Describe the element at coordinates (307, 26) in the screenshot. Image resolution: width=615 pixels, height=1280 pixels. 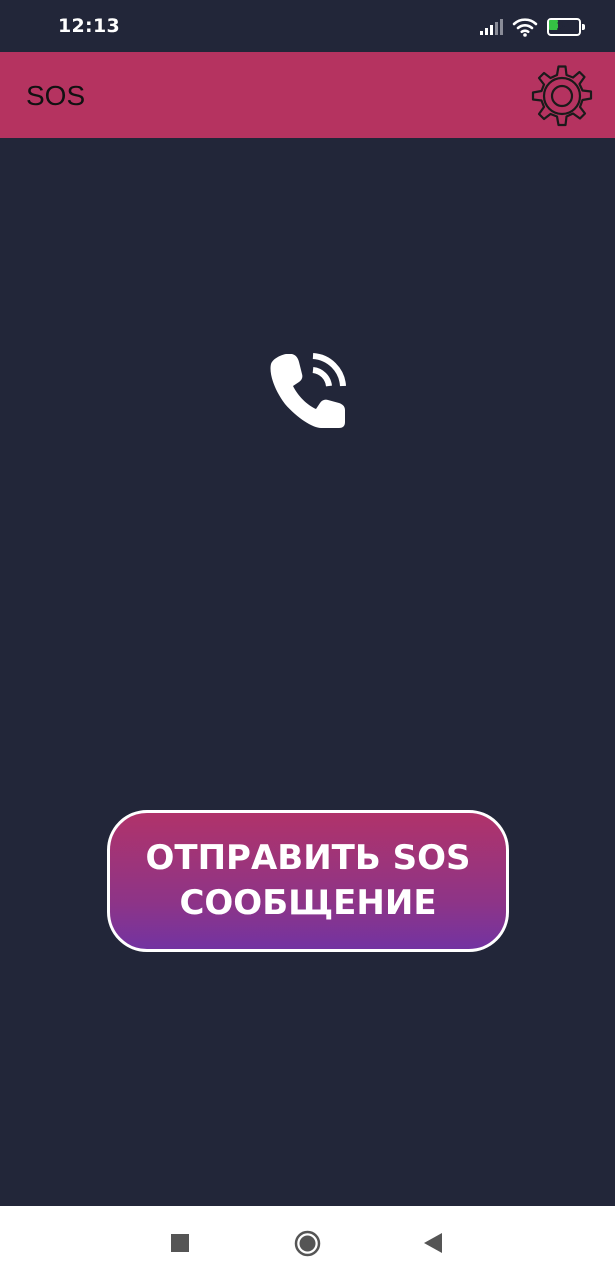
I see `status-bar: 12:13 34` at that location.